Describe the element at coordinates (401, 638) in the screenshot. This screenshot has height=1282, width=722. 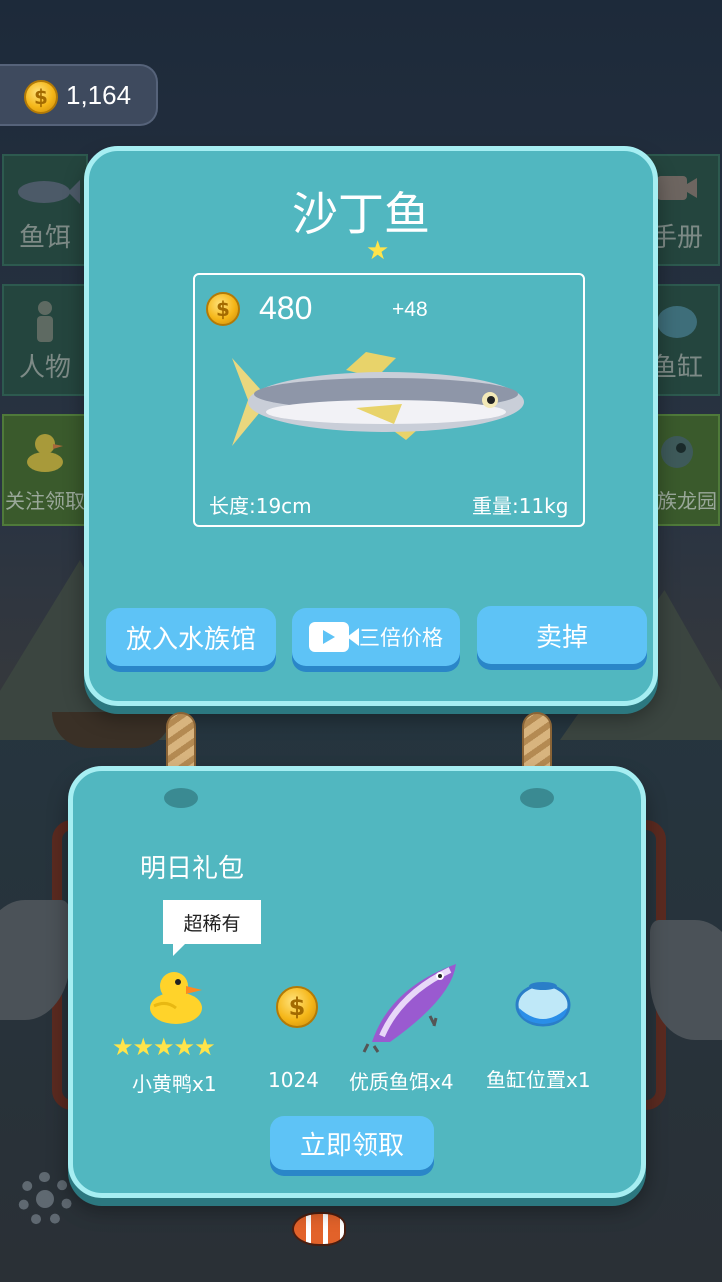
I see `triple-price-label: 三倍价格` at that location.